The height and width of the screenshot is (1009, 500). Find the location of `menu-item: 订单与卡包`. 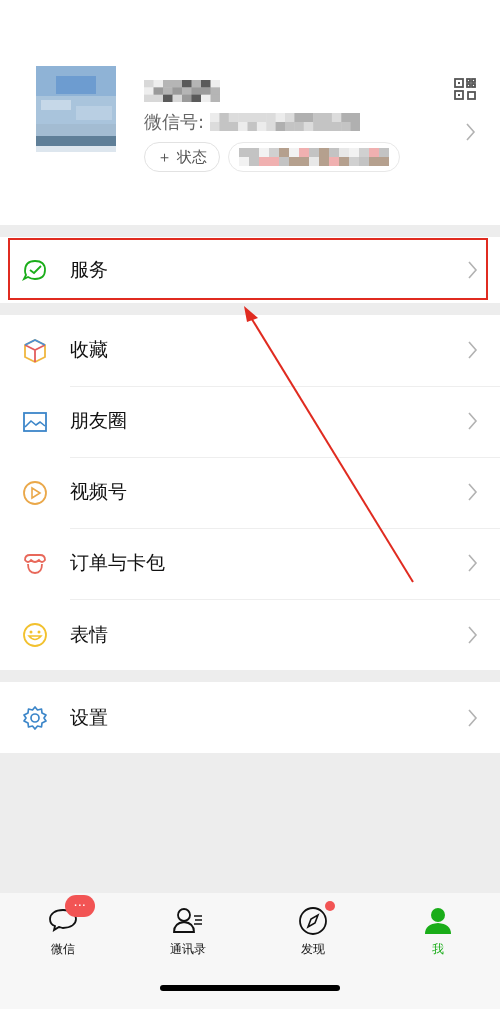

menu-item: 订单与卡包 is located at coordinates (250, 563).